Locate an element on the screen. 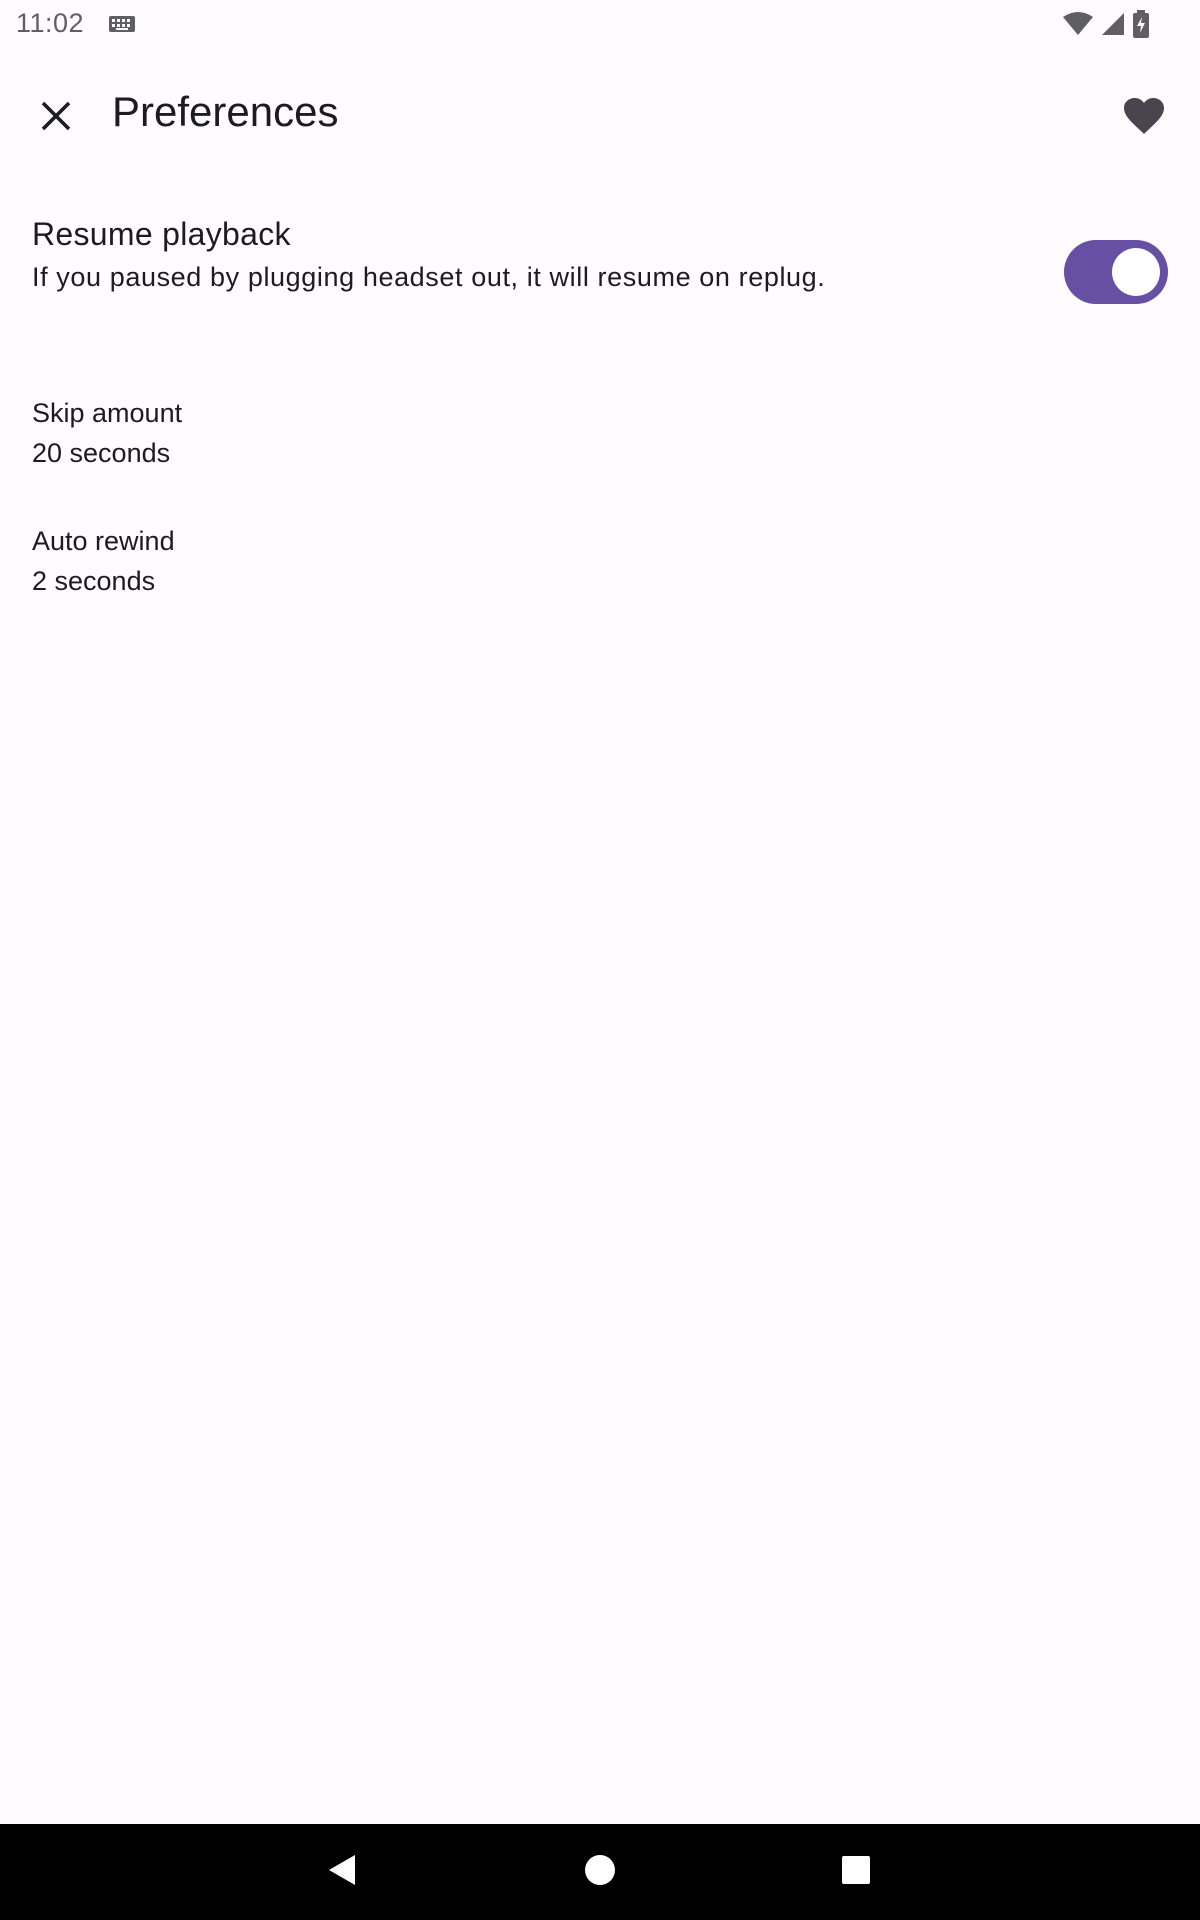  heart-icon is located at coordinates (1144, 118).